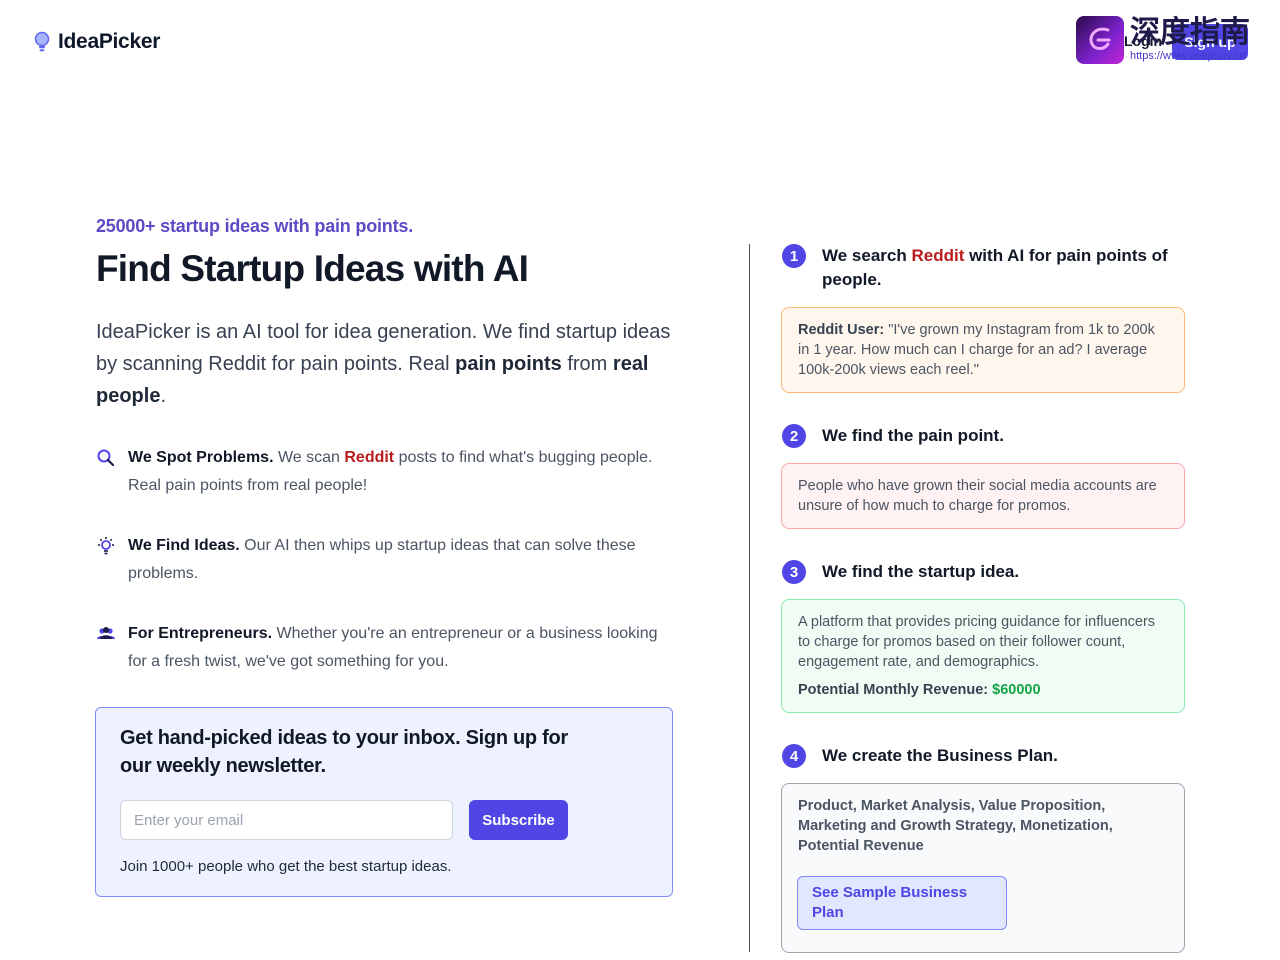 The width and height of the screenshot is (1280, 960). I want to click on search-icon, so click(106, 458).